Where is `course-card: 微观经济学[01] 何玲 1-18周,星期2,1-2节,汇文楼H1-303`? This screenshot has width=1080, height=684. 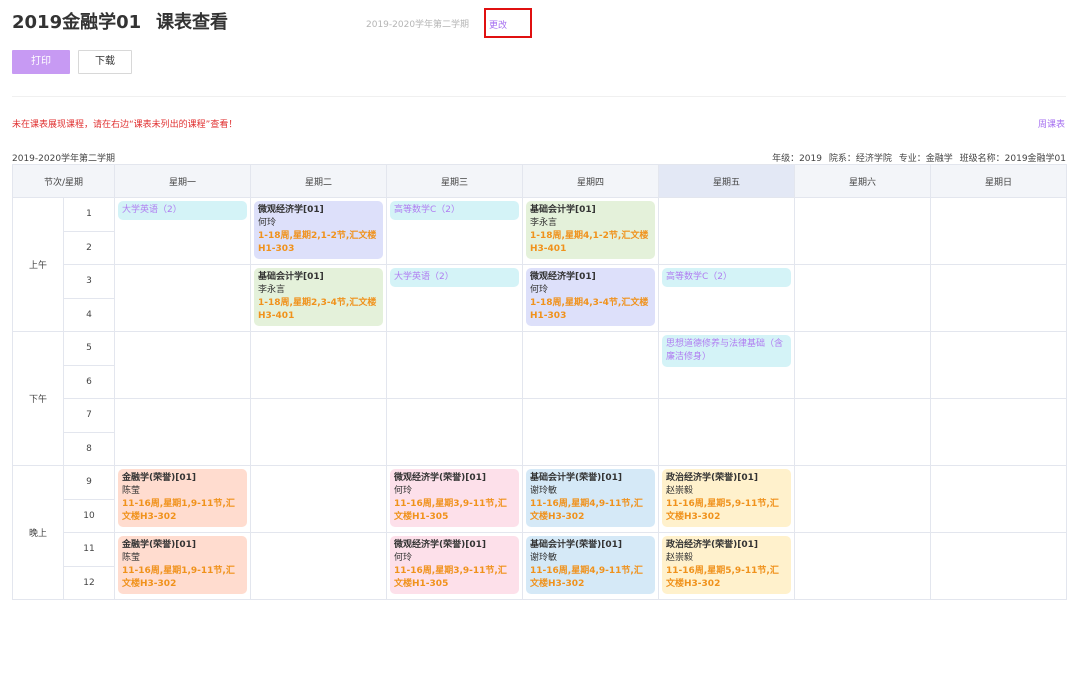
course-card: 微观经济学[01] 何玲 1-18周,星期2,1-2节,汇文楼H1-303 is located at coordinates (319, 230).